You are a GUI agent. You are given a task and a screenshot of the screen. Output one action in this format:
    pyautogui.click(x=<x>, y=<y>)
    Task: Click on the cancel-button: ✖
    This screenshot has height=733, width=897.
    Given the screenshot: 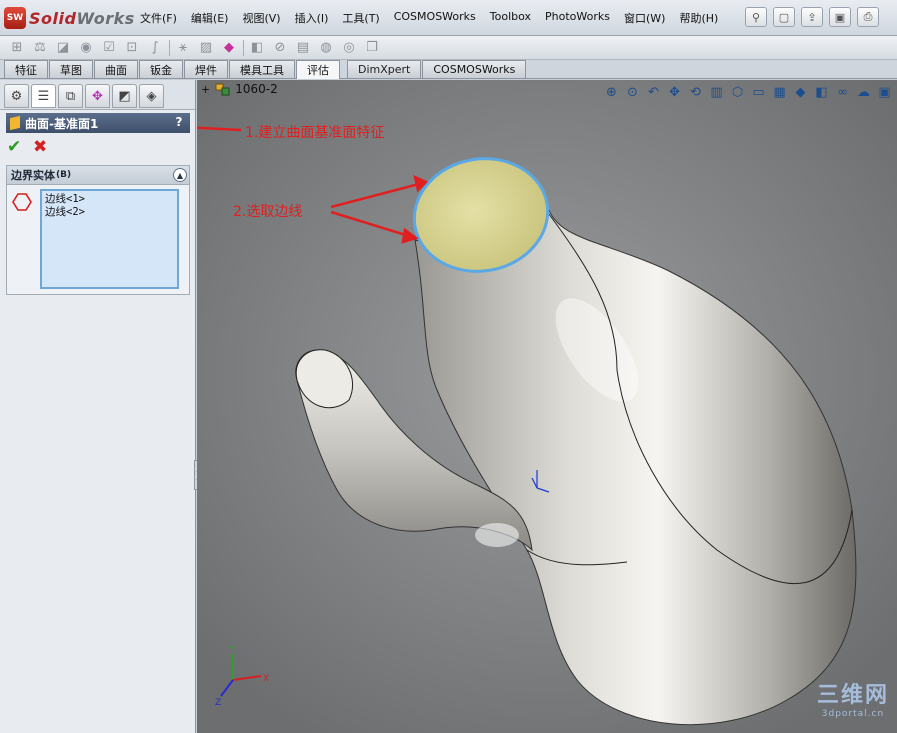 What is the action you would take?
    pyautogui.click(x=40, y=147)
    